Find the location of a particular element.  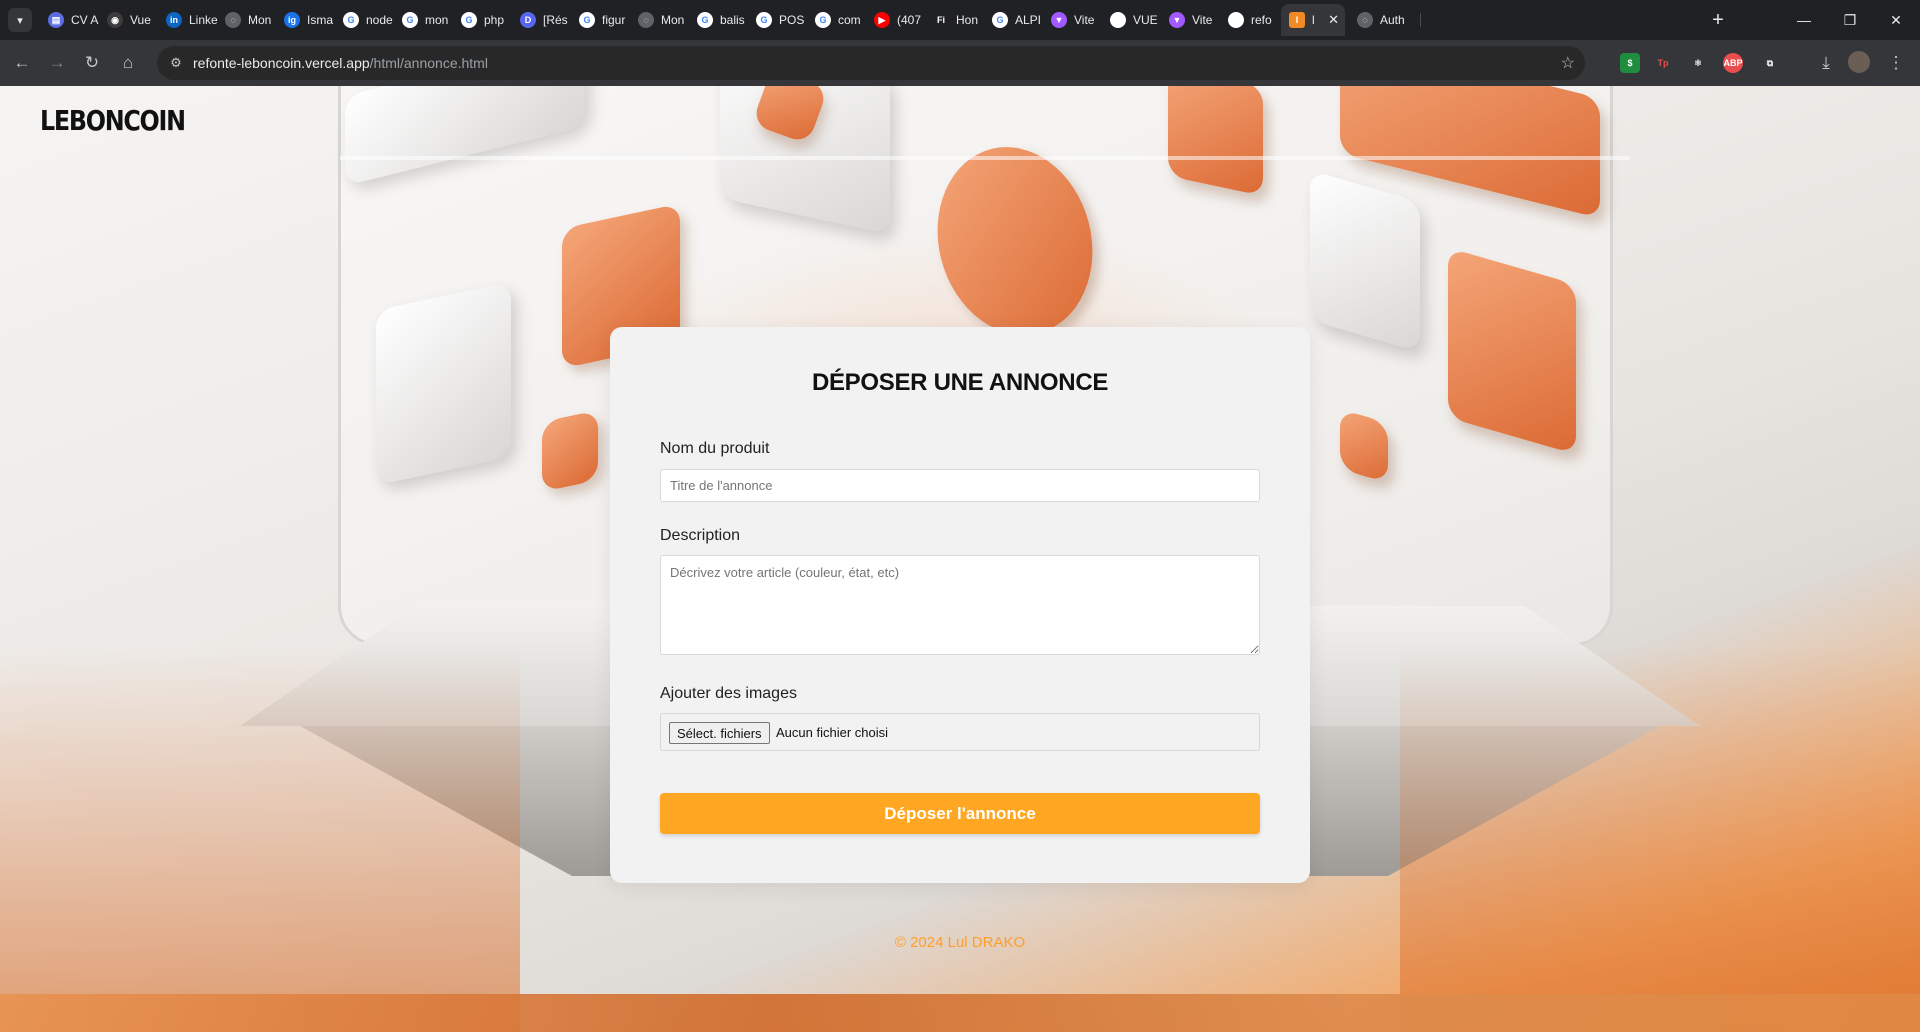

browser-tab-label: Vue is located at coordinates (140, 20).